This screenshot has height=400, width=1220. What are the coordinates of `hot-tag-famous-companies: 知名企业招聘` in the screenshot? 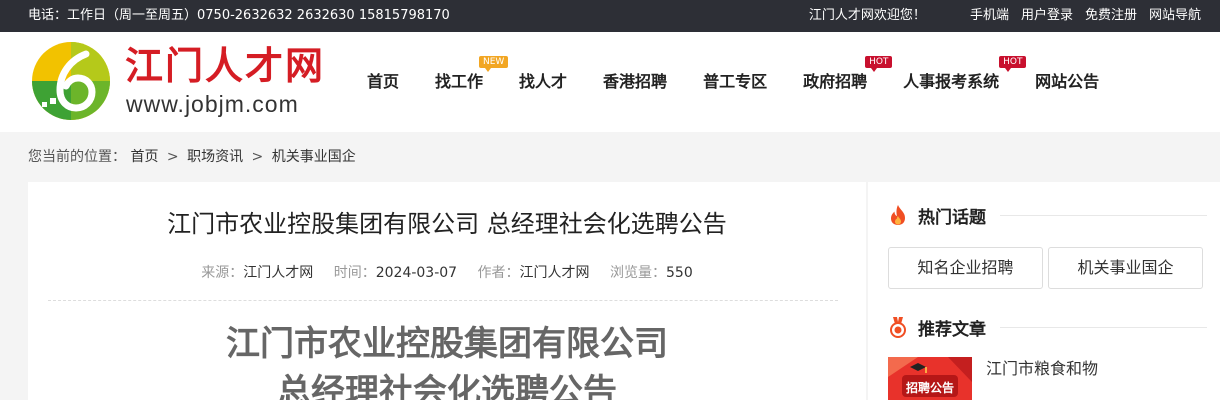 It's located at (965, 268).